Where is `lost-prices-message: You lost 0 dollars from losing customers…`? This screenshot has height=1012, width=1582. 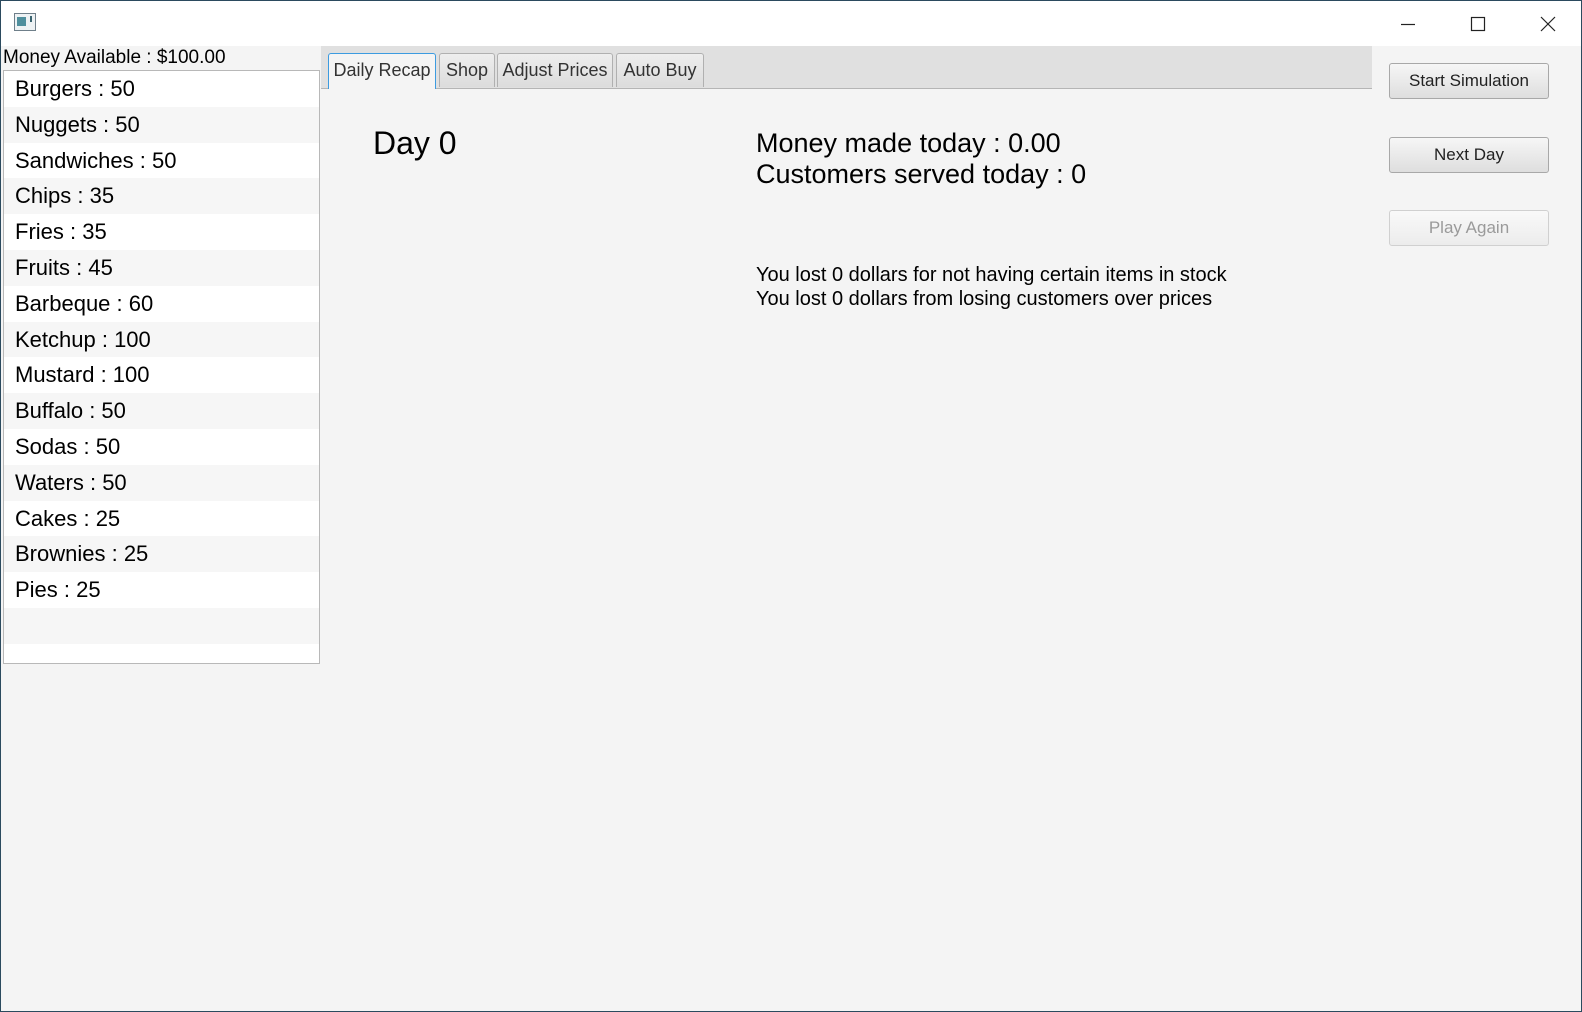
lost-prices-message: You lost 0 dollars from losing customers… is located at coordinates (984, 299).